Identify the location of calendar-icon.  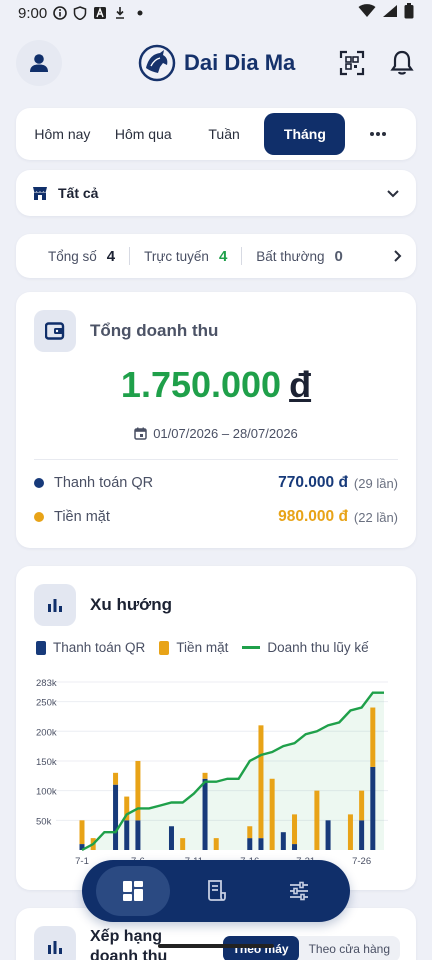
(140, 433).